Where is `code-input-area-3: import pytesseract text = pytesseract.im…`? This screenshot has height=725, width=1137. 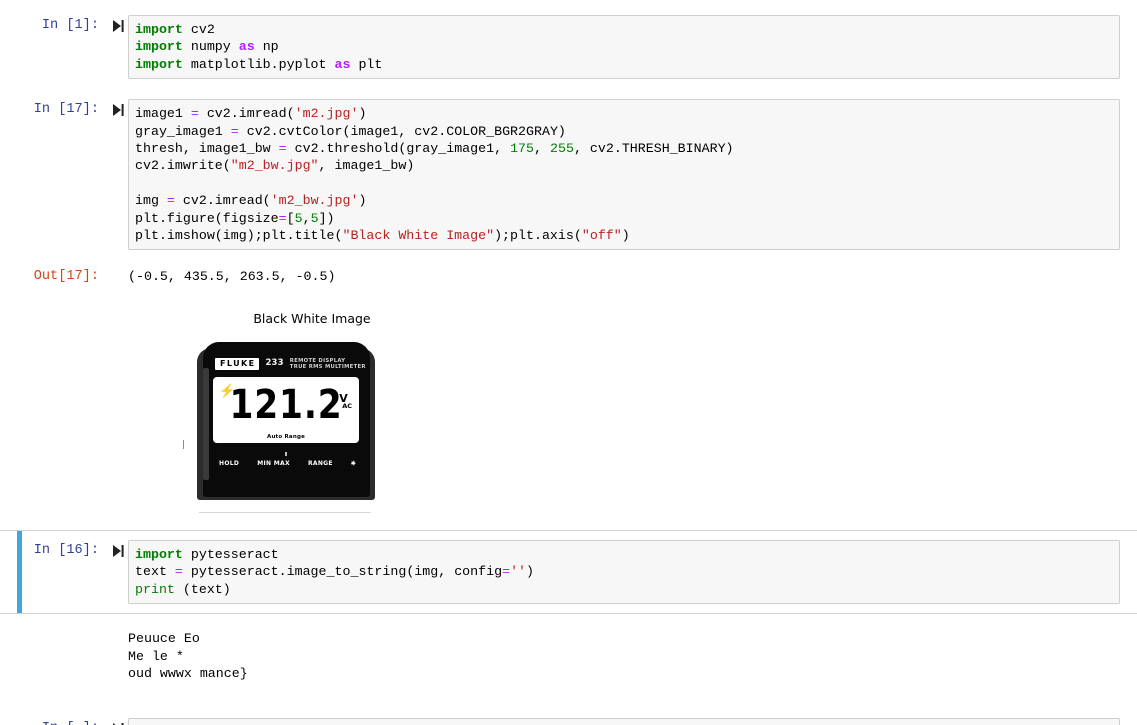
code-input-area-3: import pytesseract text = pytesseract.im… is located at coordinates (624, 572).